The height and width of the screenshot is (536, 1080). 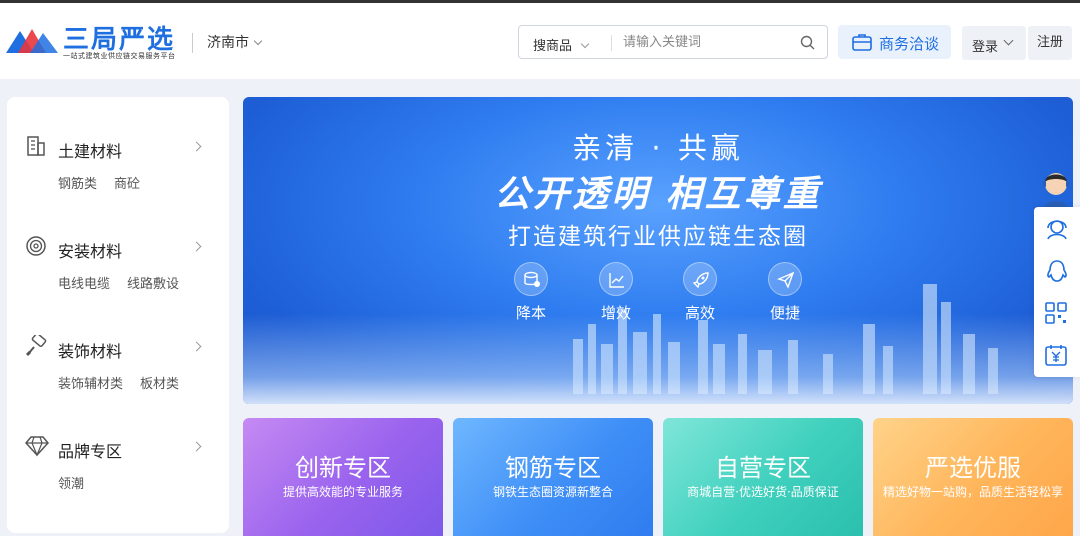 I want to click on search-input, so click(x=708, y=42).